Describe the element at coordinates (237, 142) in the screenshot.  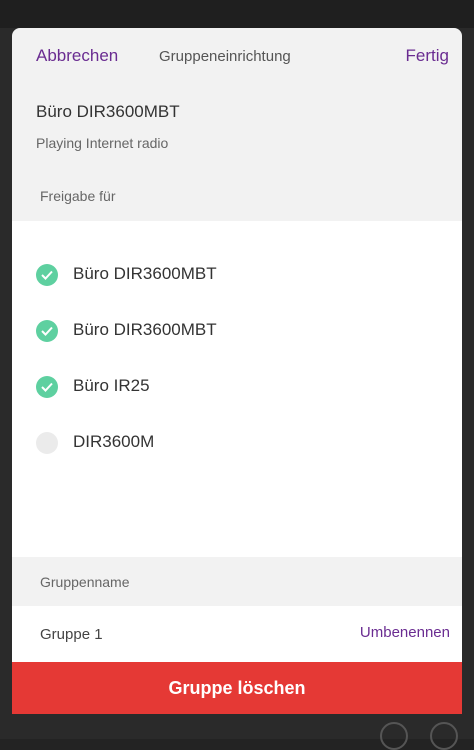
I see `device-info: Büro DIR3600MBT Playing Internet radio` at that location.